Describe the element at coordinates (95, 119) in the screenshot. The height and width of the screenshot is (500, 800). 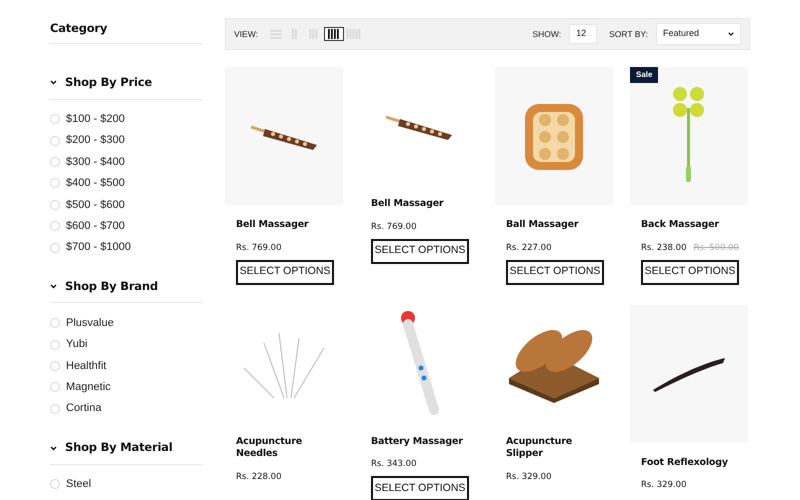
I see `filter-option: $100 - $200` at that location.